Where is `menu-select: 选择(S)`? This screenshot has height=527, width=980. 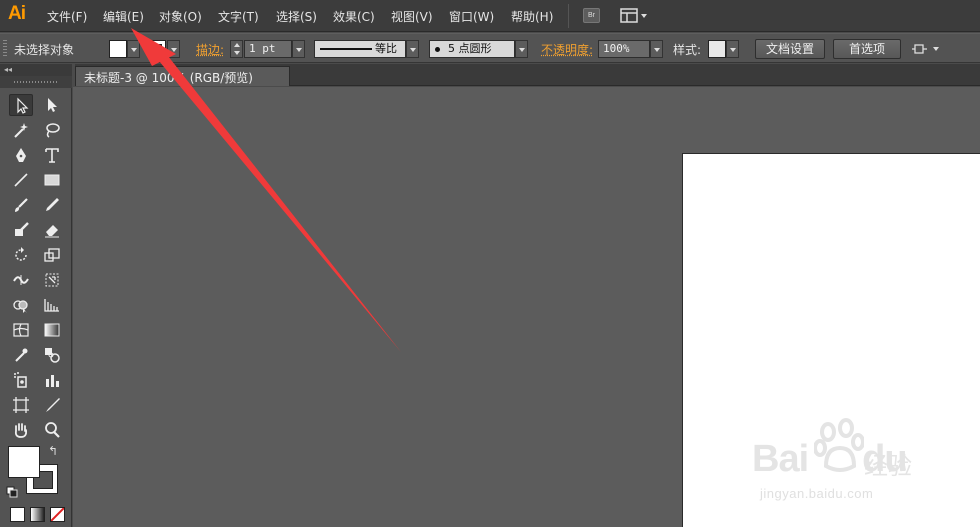
menu-select: 选择(S) is located at coordinates (296, 16).